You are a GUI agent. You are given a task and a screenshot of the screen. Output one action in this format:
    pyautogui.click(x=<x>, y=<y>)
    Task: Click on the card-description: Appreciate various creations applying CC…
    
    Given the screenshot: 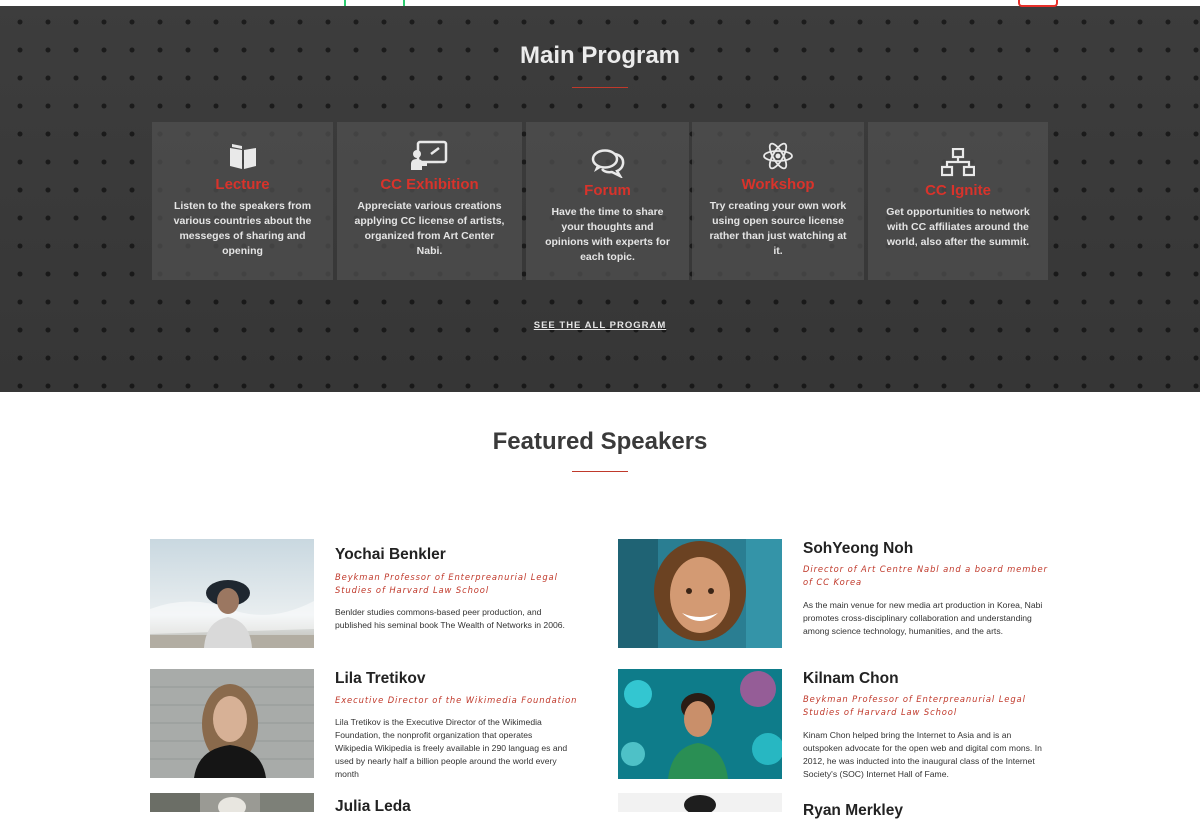 What is the action you would take?
    pyautogui.click(x=429, y=228)
    